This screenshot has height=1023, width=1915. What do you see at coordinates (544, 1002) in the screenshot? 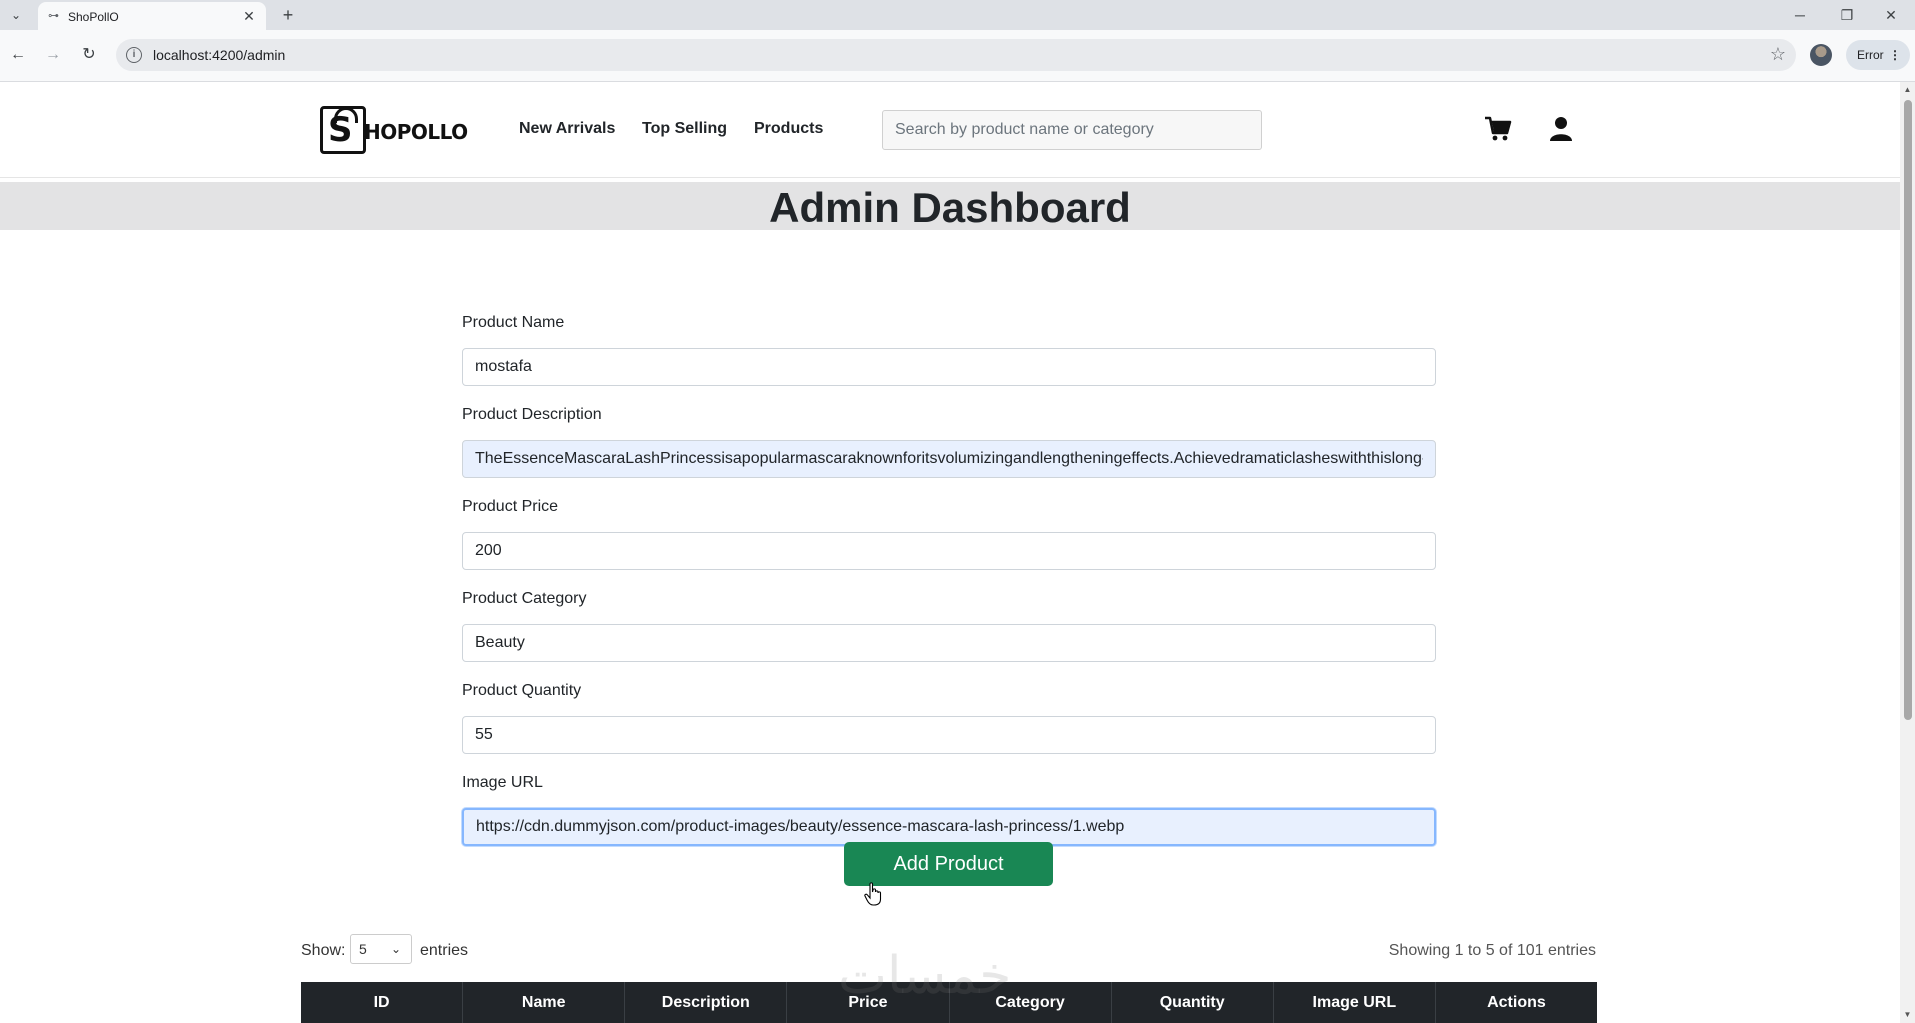
I see `column-header-name: Name` at bounding box center [544, 1002].